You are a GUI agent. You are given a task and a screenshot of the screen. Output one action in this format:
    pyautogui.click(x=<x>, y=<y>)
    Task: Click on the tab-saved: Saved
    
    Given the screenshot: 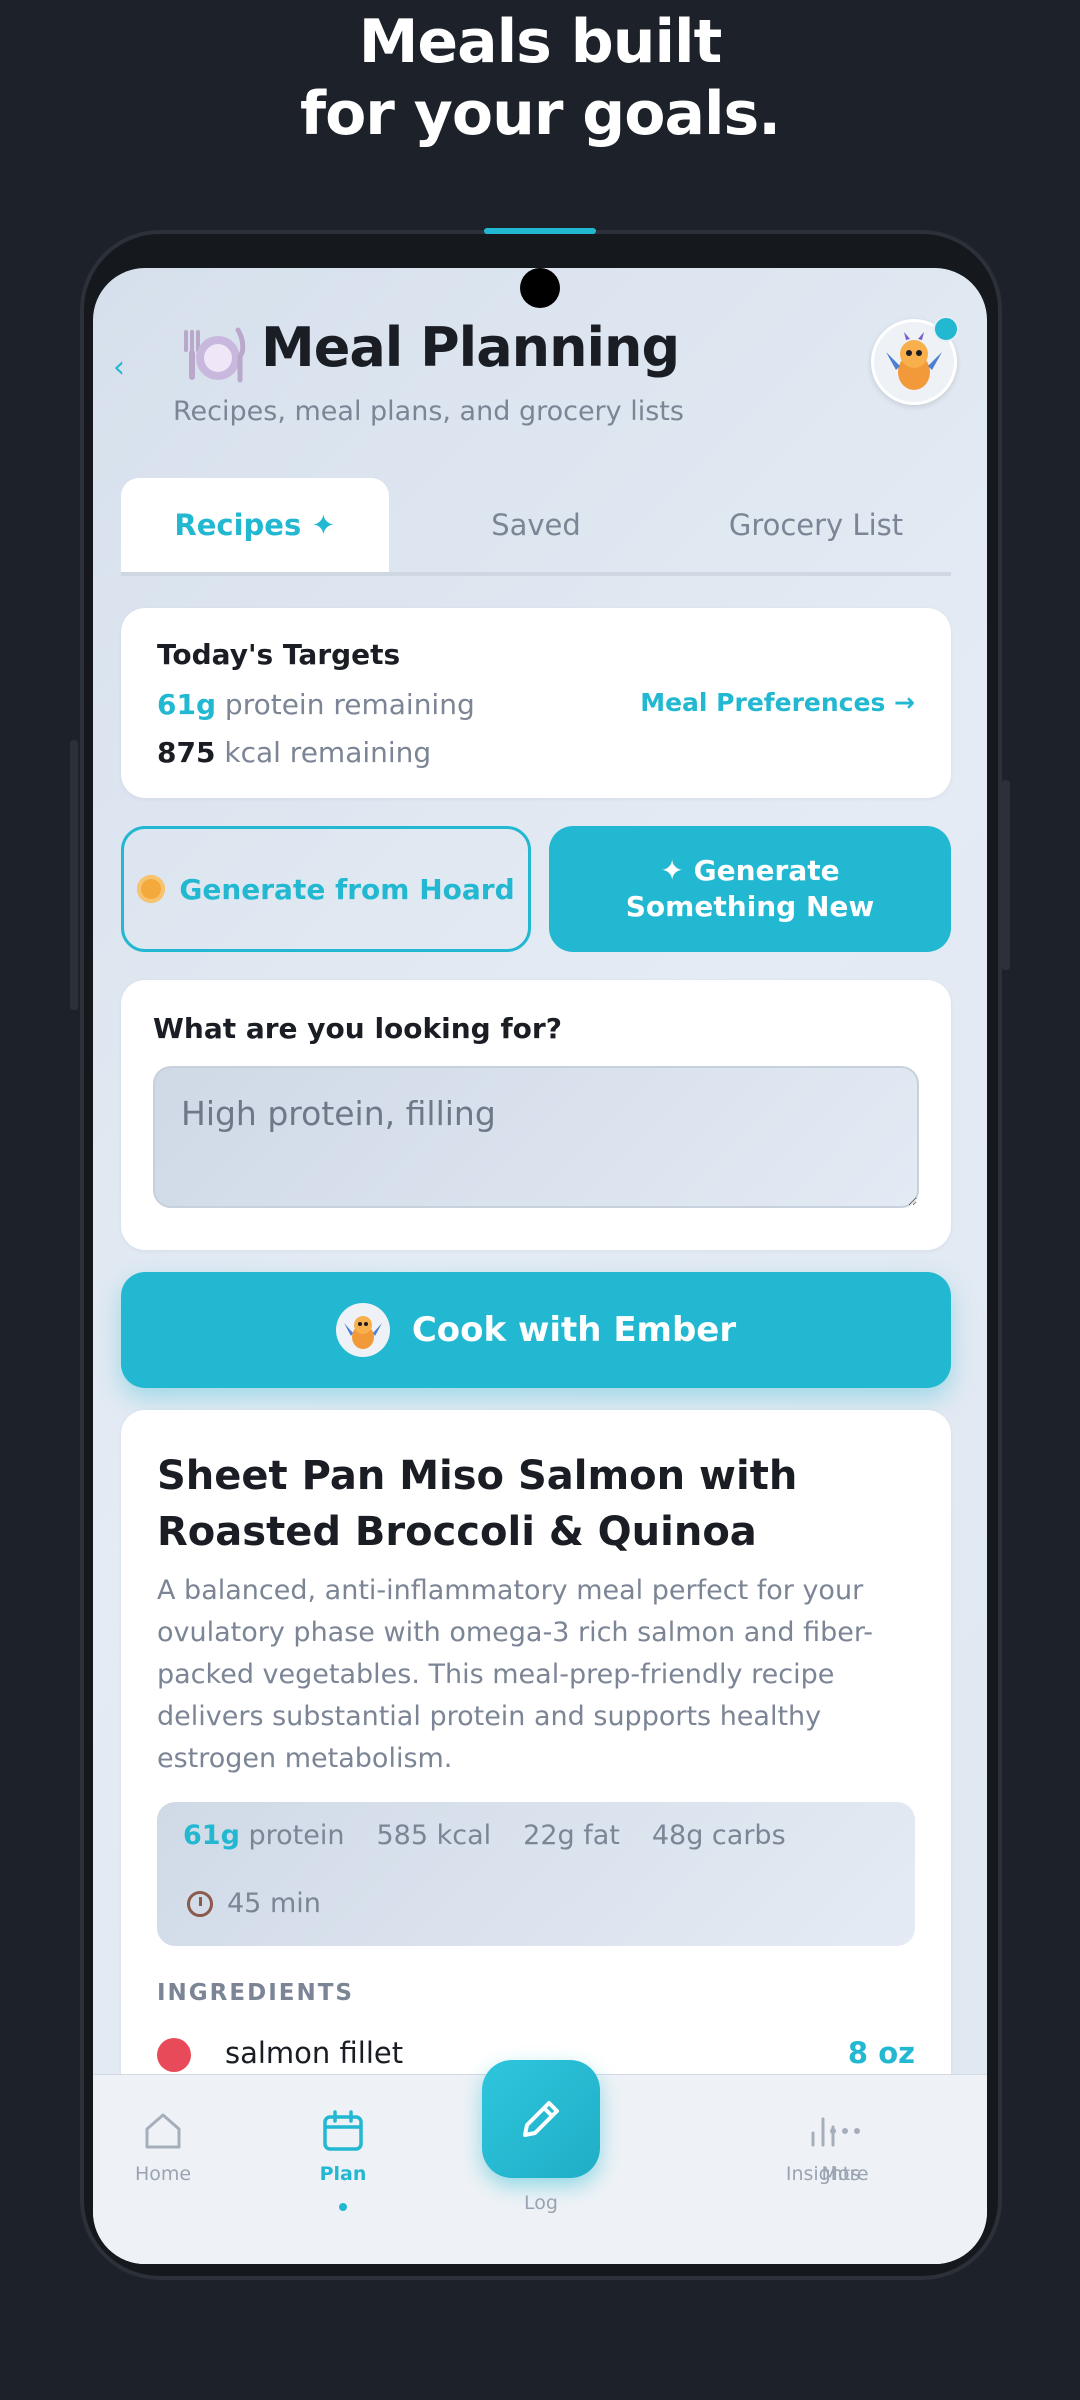 What is the action you would take?
    pyautogui.click(x=536, y=525)
    